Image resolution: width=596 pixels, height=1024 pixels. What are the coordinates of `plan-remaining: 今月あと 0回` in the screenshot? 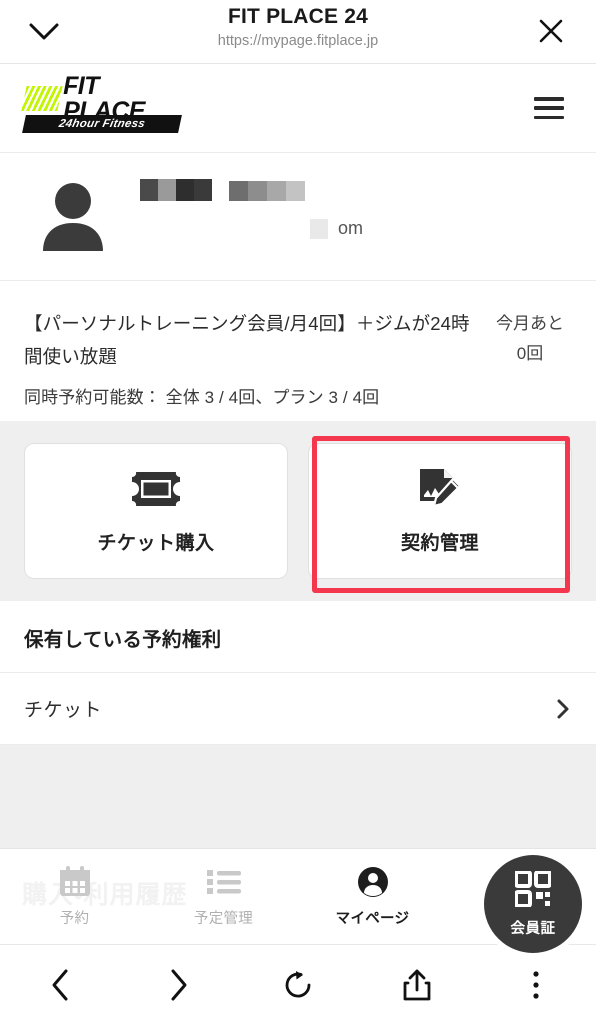 It's located at (530, 338).